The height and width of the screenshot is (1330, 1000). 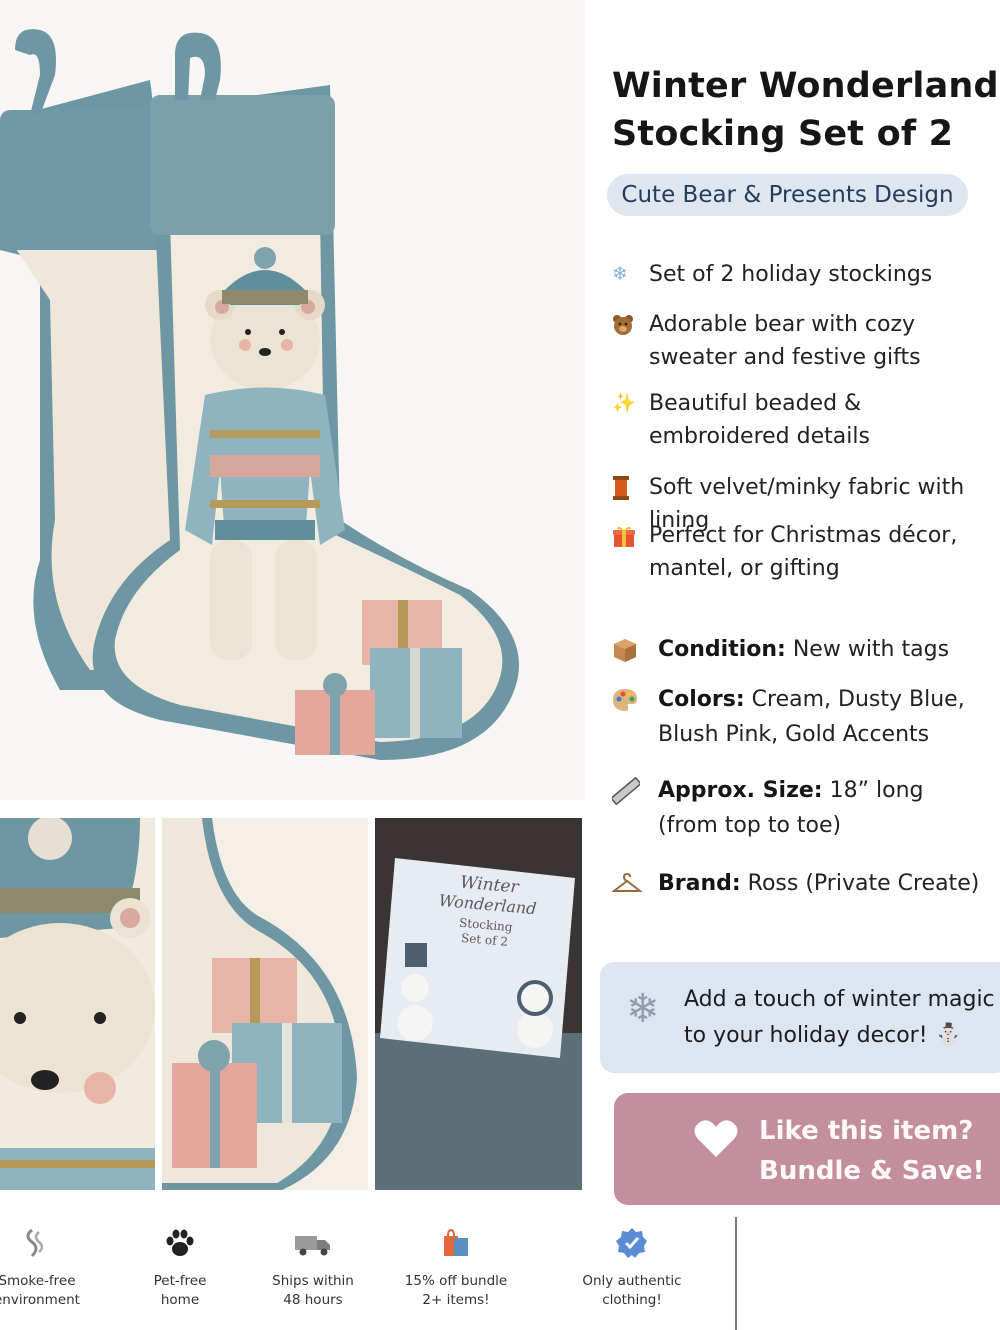 What do you see at coordinates (787, 195) in the screenshot?
I see `product-subtitle-pill: Cute Bear & Presents Design` at bounding box center [787, 195].